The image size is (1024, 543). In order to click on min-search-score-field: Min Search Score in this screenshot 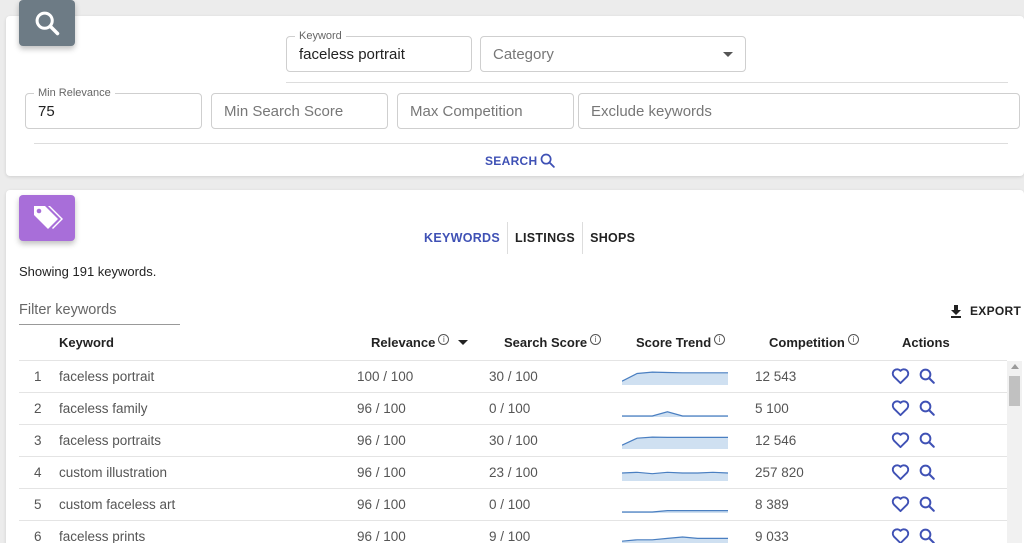, I will do `click(299, 111)`.